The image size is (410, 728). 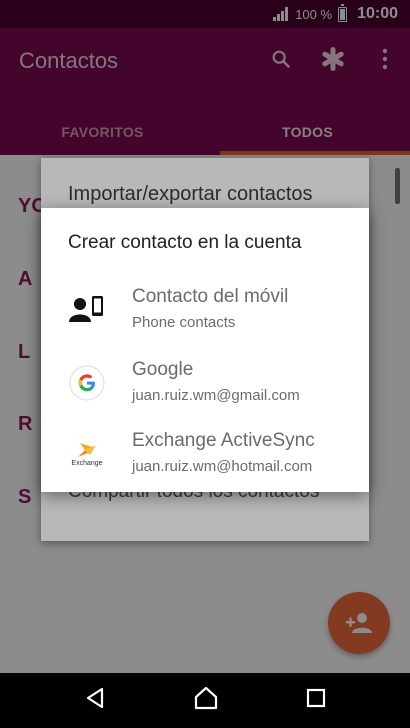 What do you see at coordinates (222, 466) in the screenshot?
I see `account-sub: juan.ruiz.wm@hotmail.com` at bounding box center [222, 466].